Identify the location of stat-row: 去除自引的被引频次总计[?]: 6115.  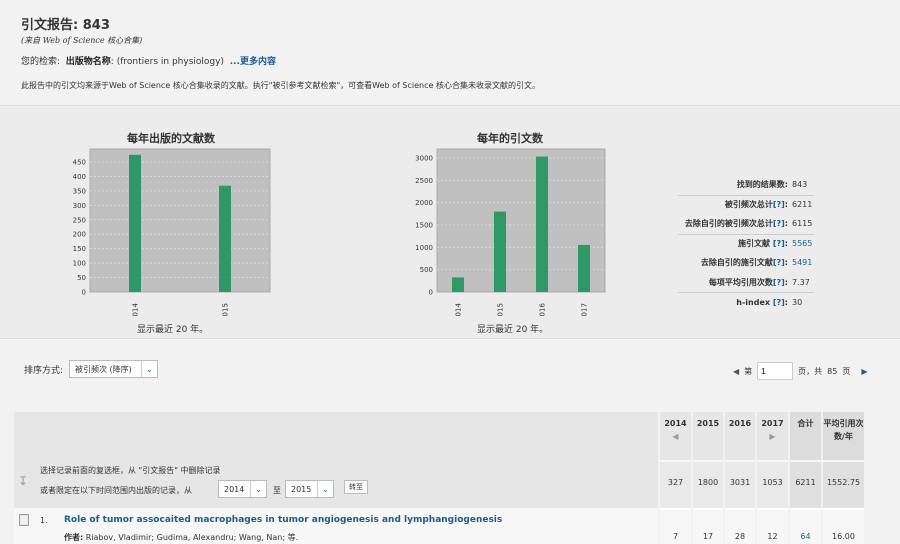
(746, 224).